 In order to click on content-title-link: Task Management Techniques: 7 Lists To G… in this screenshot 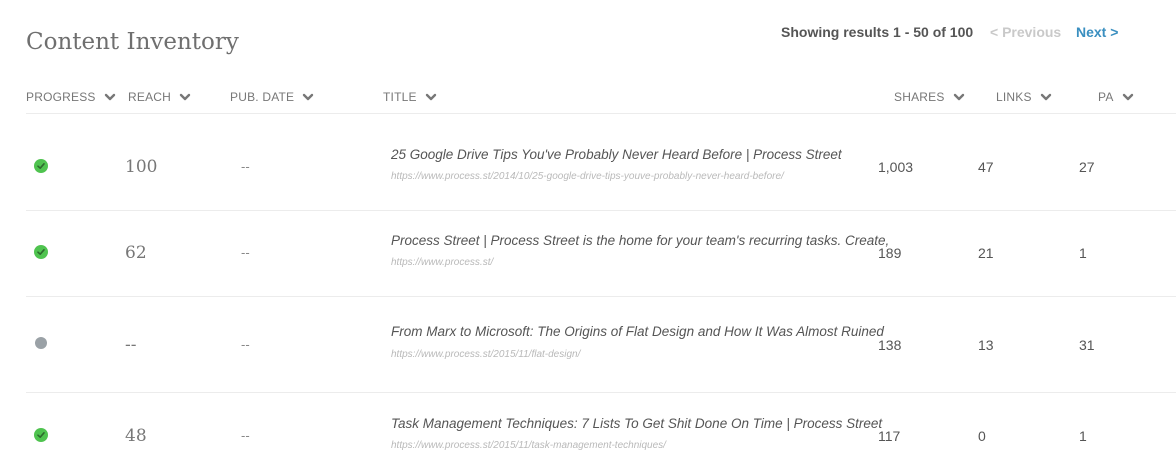, I will do `click(636, 423)`.